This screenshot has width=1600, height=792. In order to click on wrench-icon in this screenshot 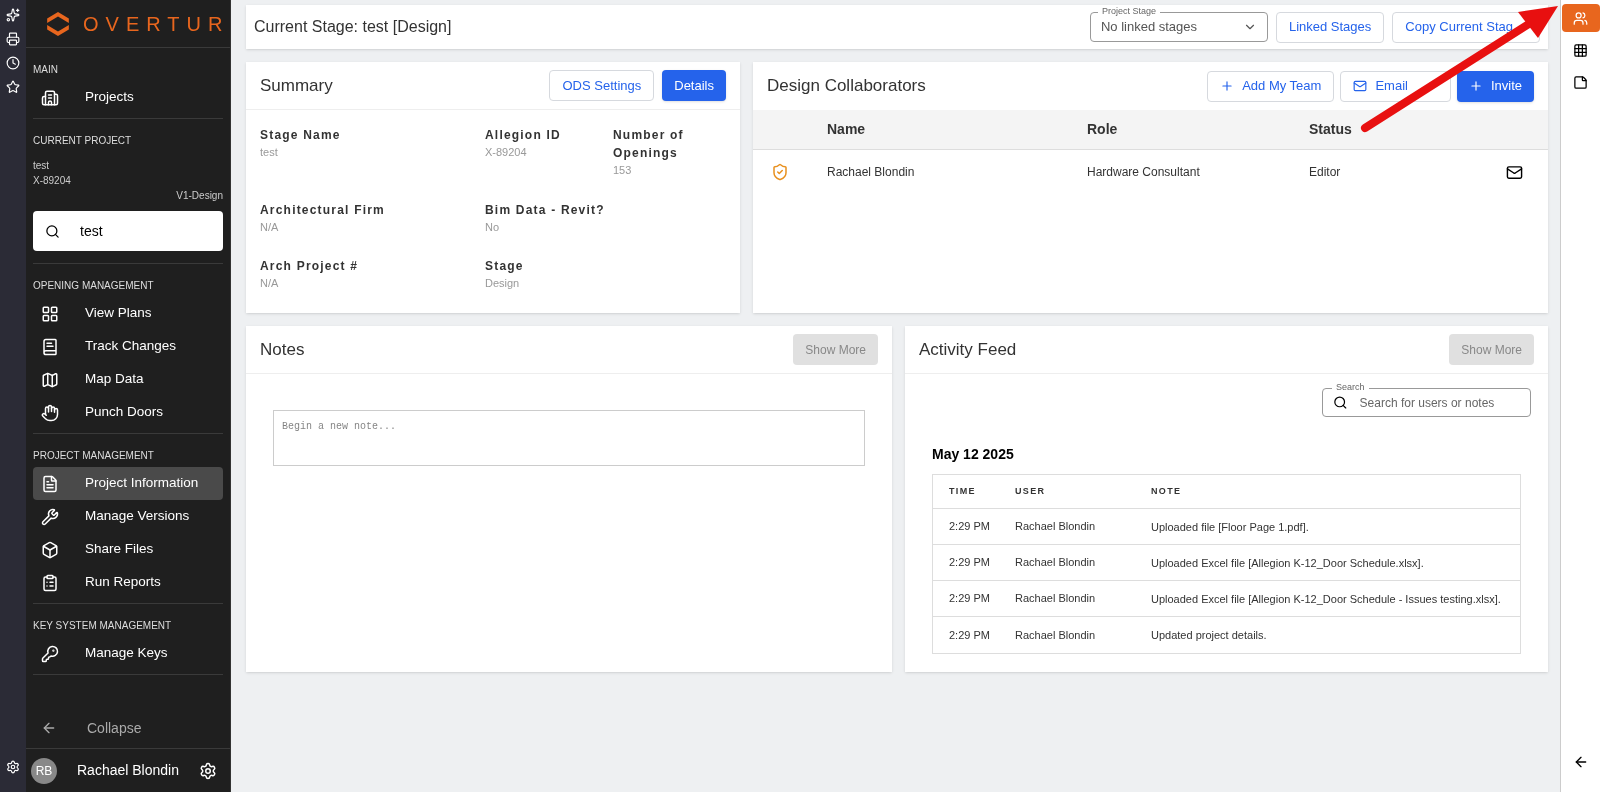, I will do `click(50, 516)`.